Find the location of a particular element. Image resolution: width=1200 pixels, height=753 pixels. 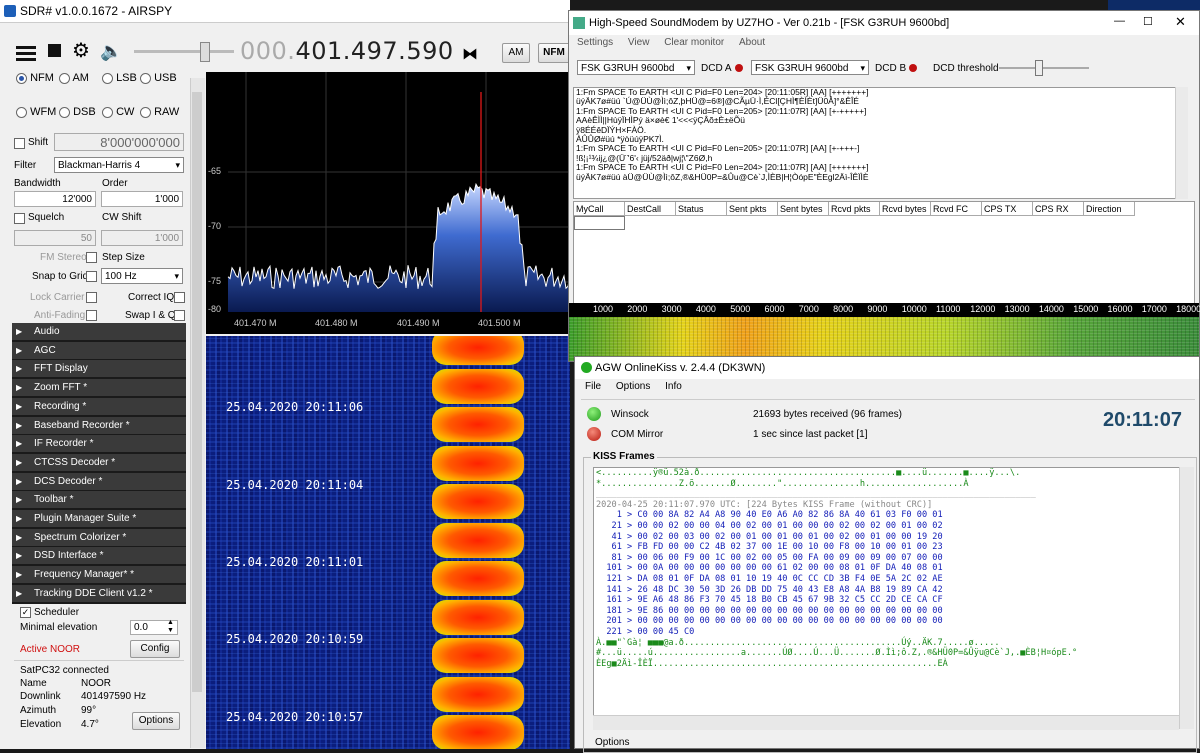

lock-carrier-checkbox is located at coordinates (91, 297).